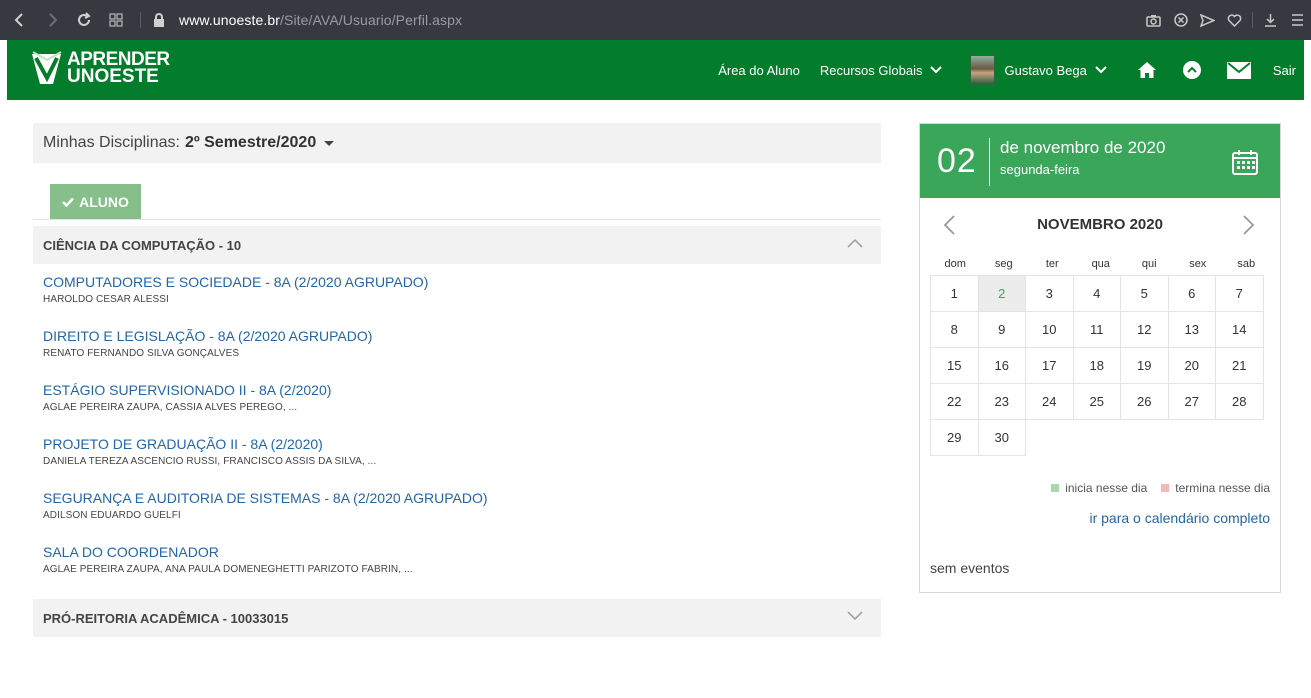 This screenshot has width=1311, height=698. What do you see at coordinates (1001, 401) in the screenshot?
I see `calendar-day: 23` at bounding box center [1001, 401].